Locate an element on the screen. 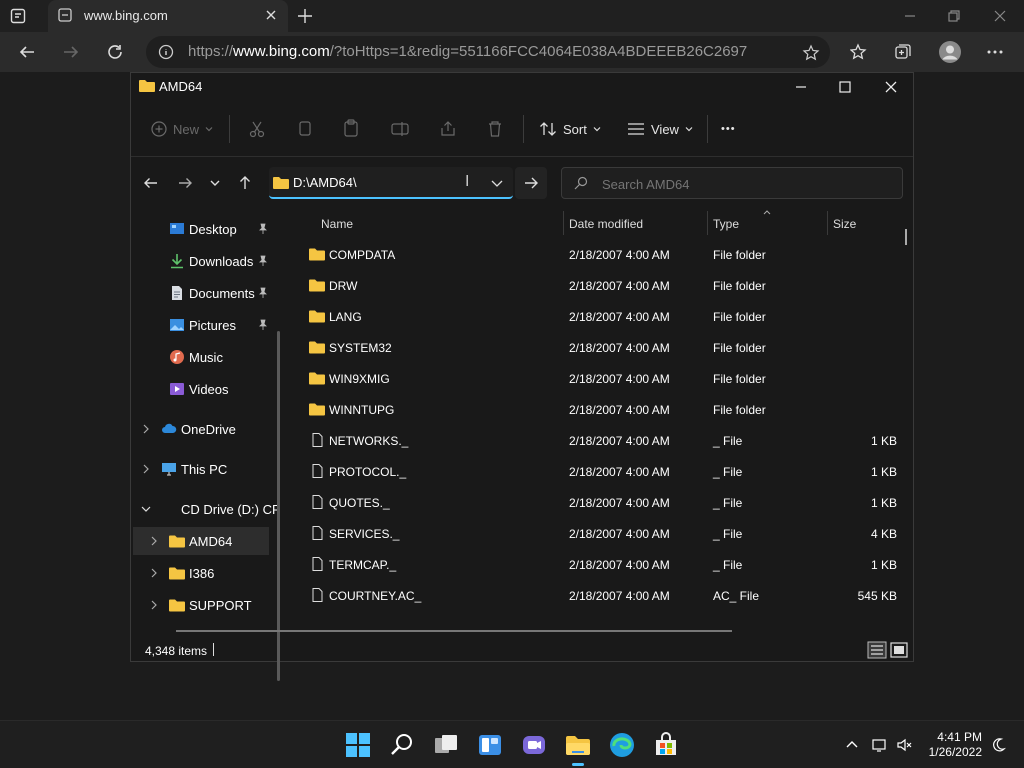  nav-item-onedrive: OneDrive is located at coordinates (204, 429).